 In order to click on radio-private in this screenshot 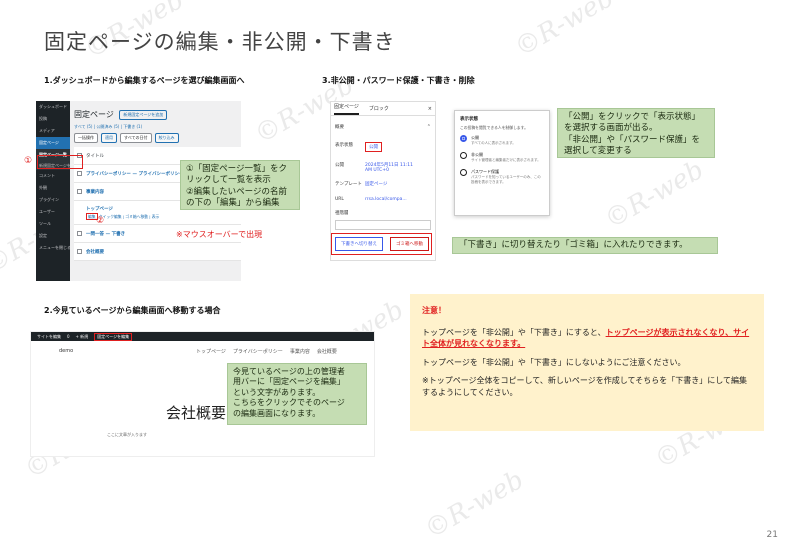, I will do `click(463, 155)`.